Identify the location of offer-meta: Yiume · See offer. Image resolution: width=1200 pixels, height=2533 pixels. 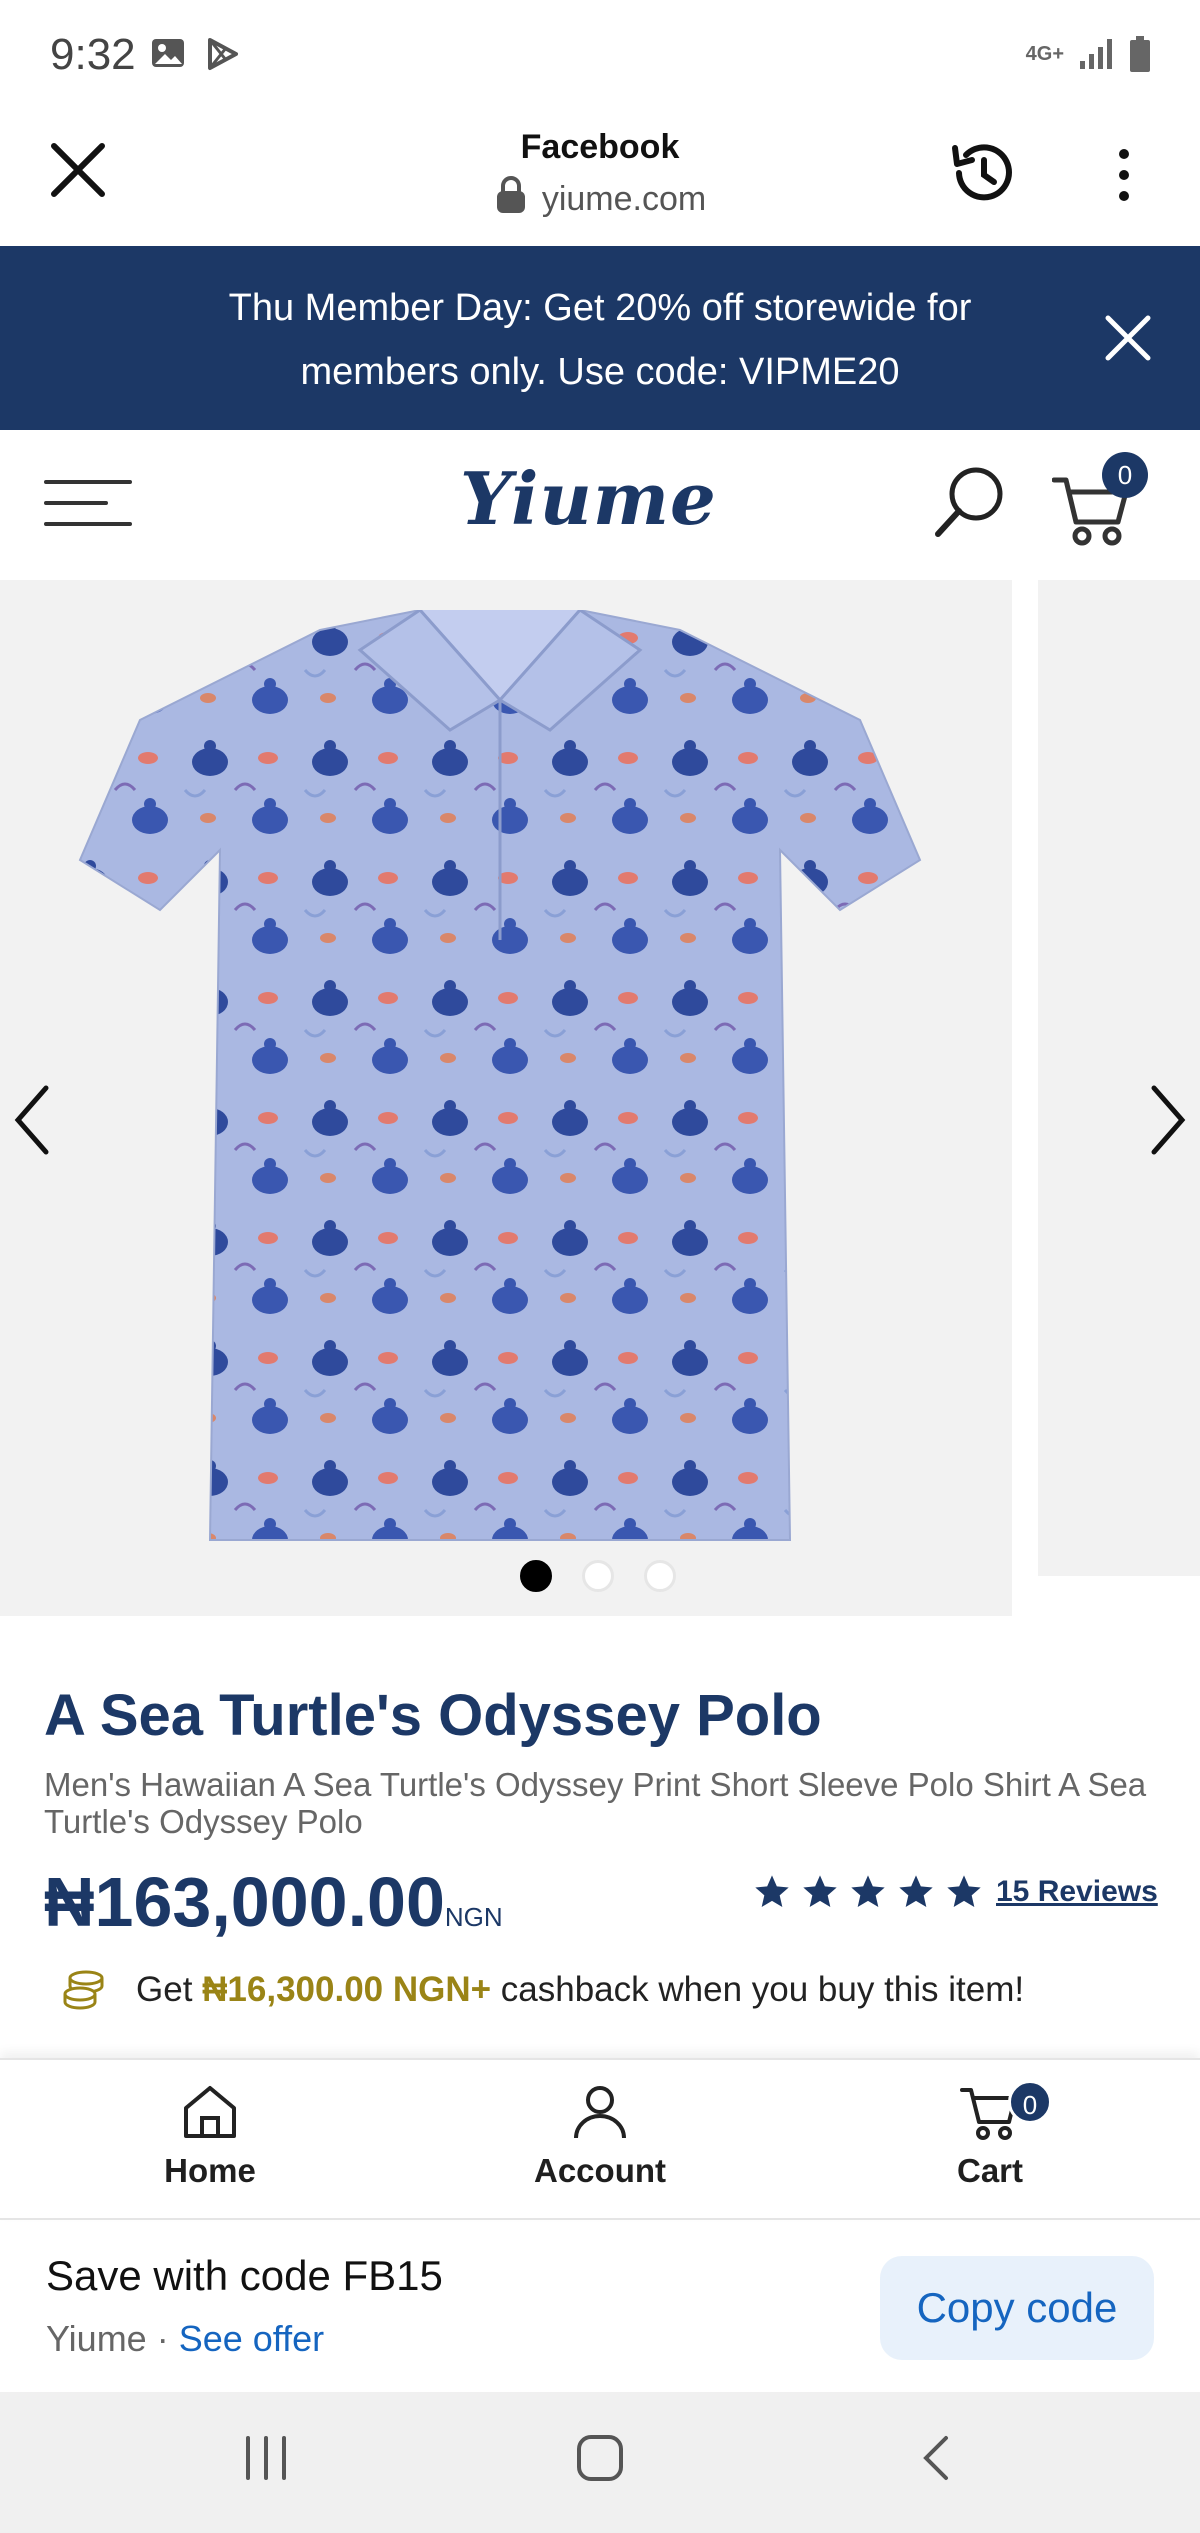
(185, 2339).